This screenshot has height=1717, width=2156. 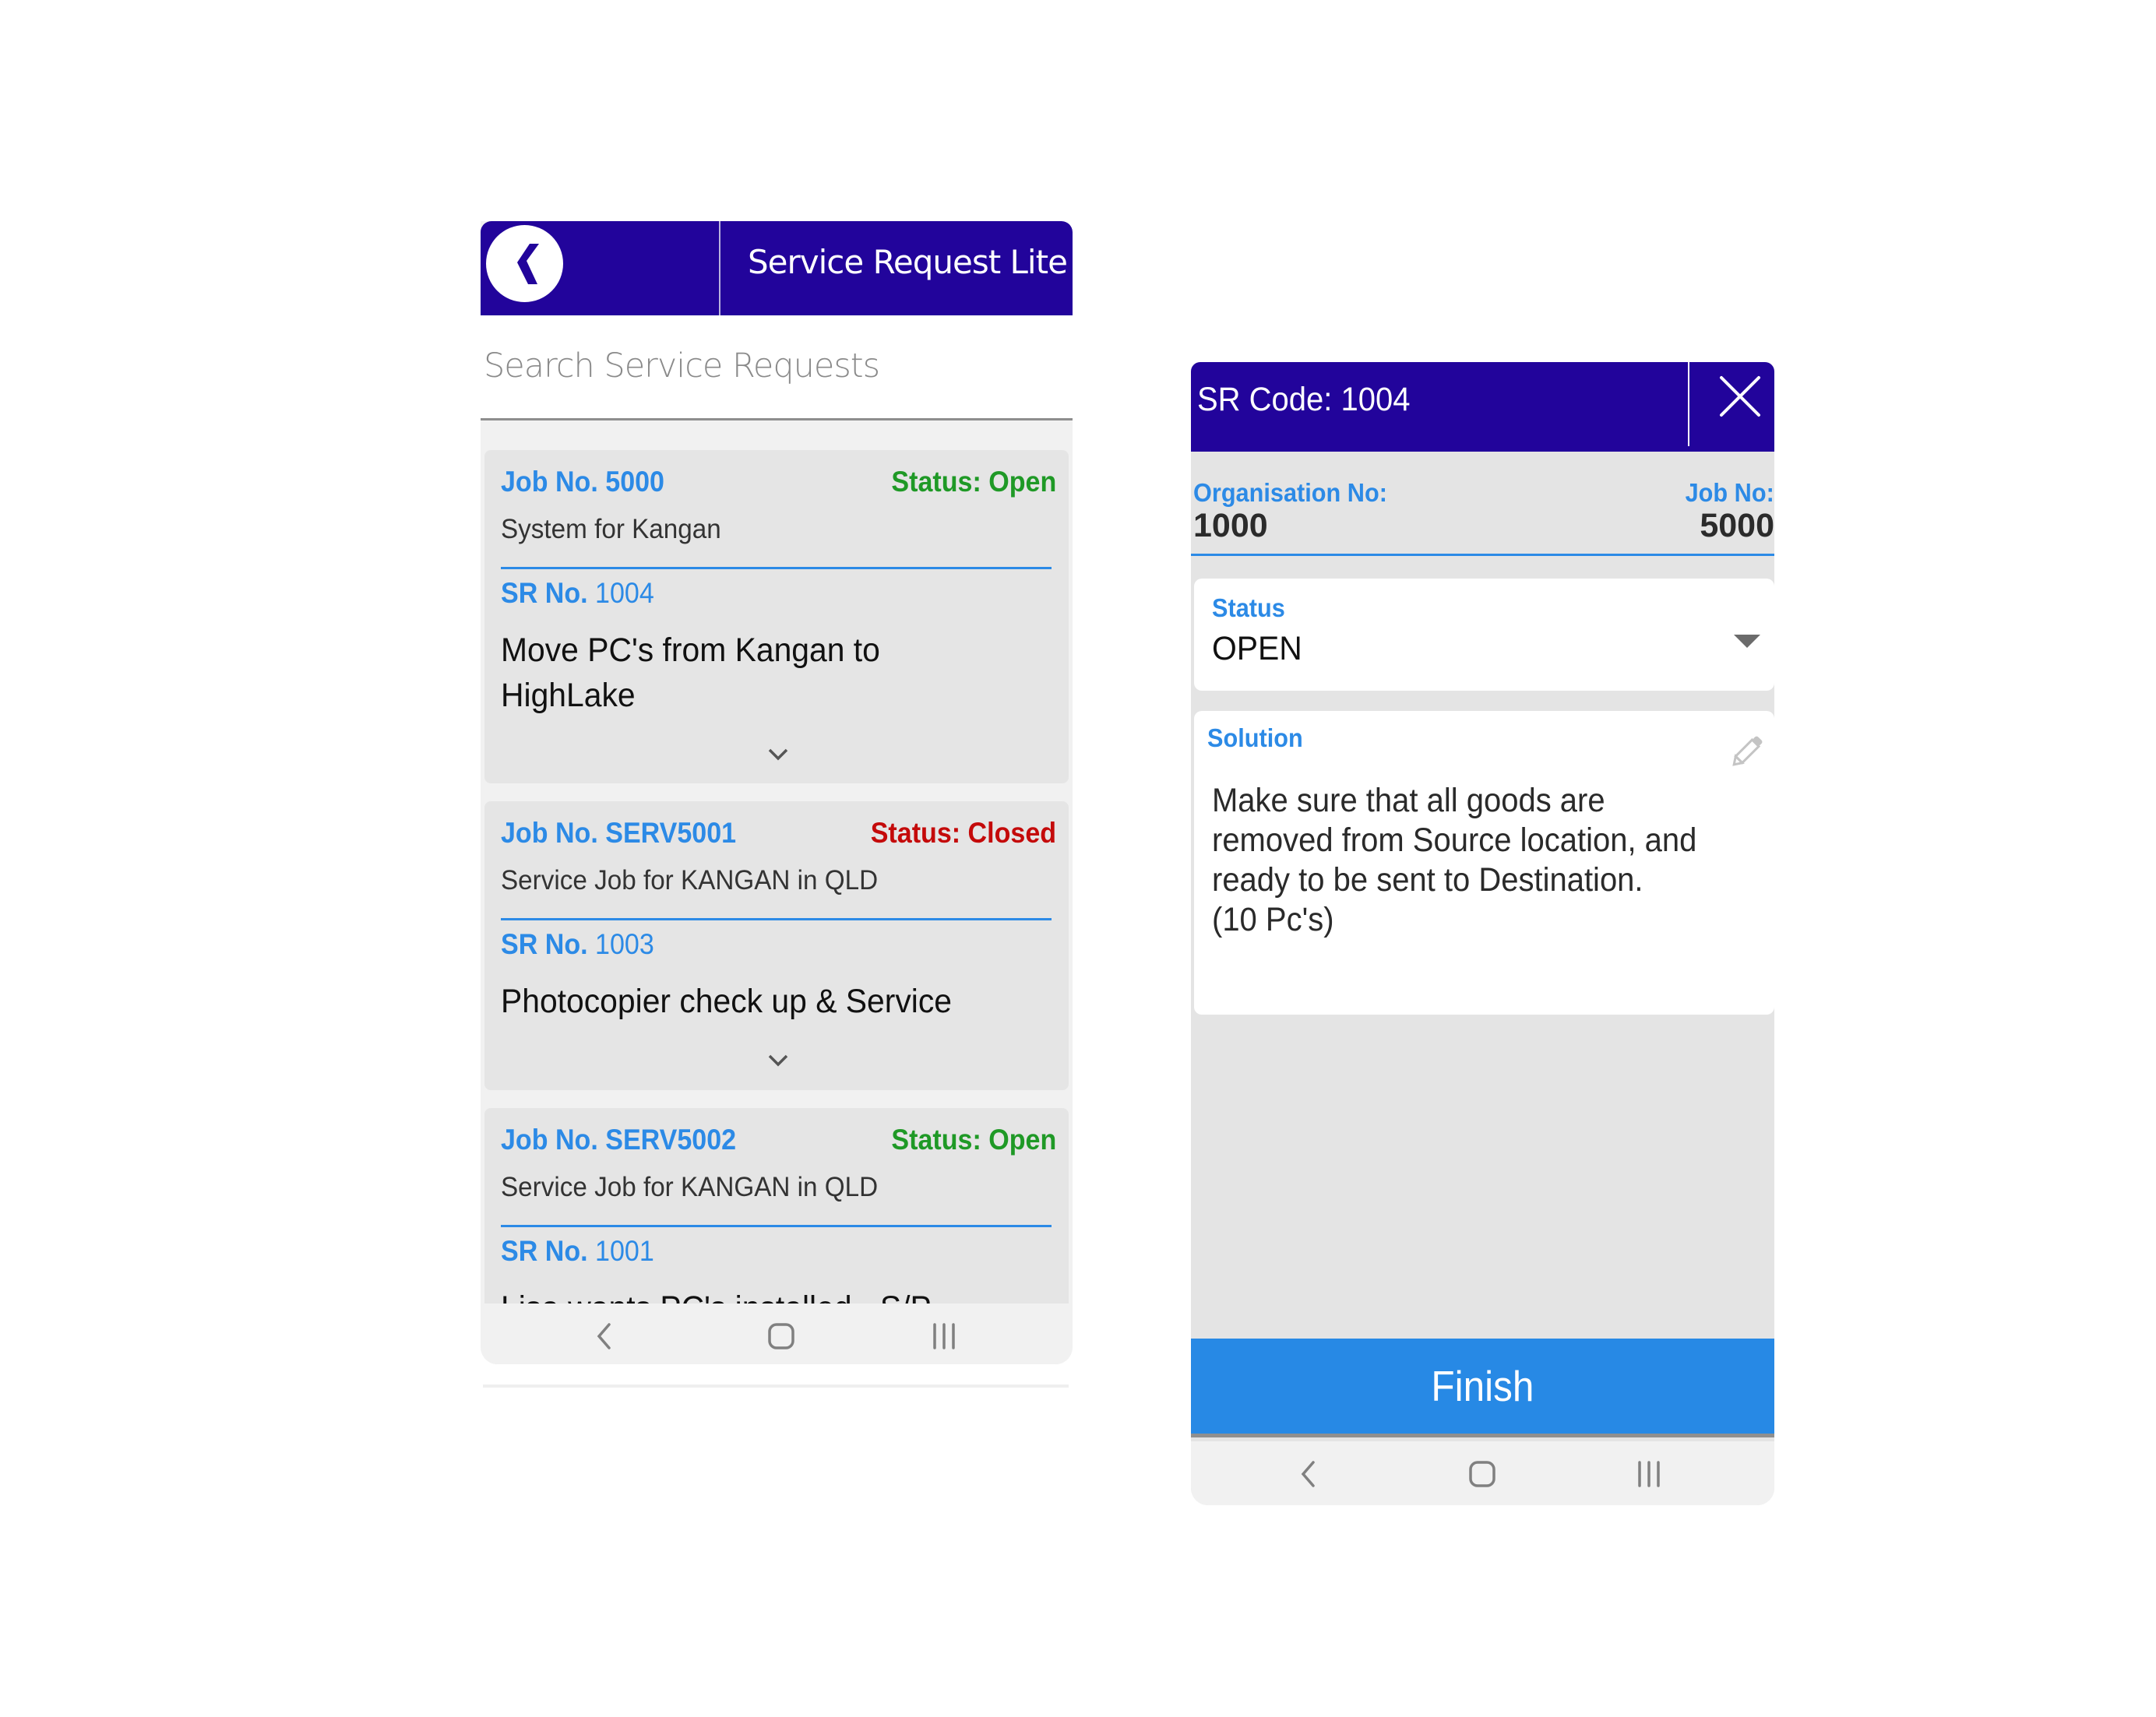 I want to click on pencil-icon, so click(x=1749, y=749).